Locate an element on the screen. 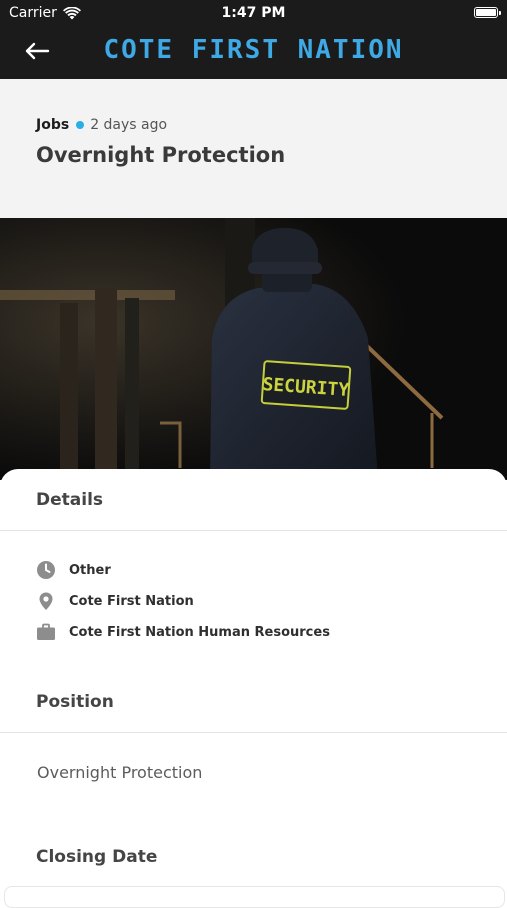 The width and height of the screenshot is (507, 908). job-meta: Jobs 2 days ago is located at coordinates (101, 125).